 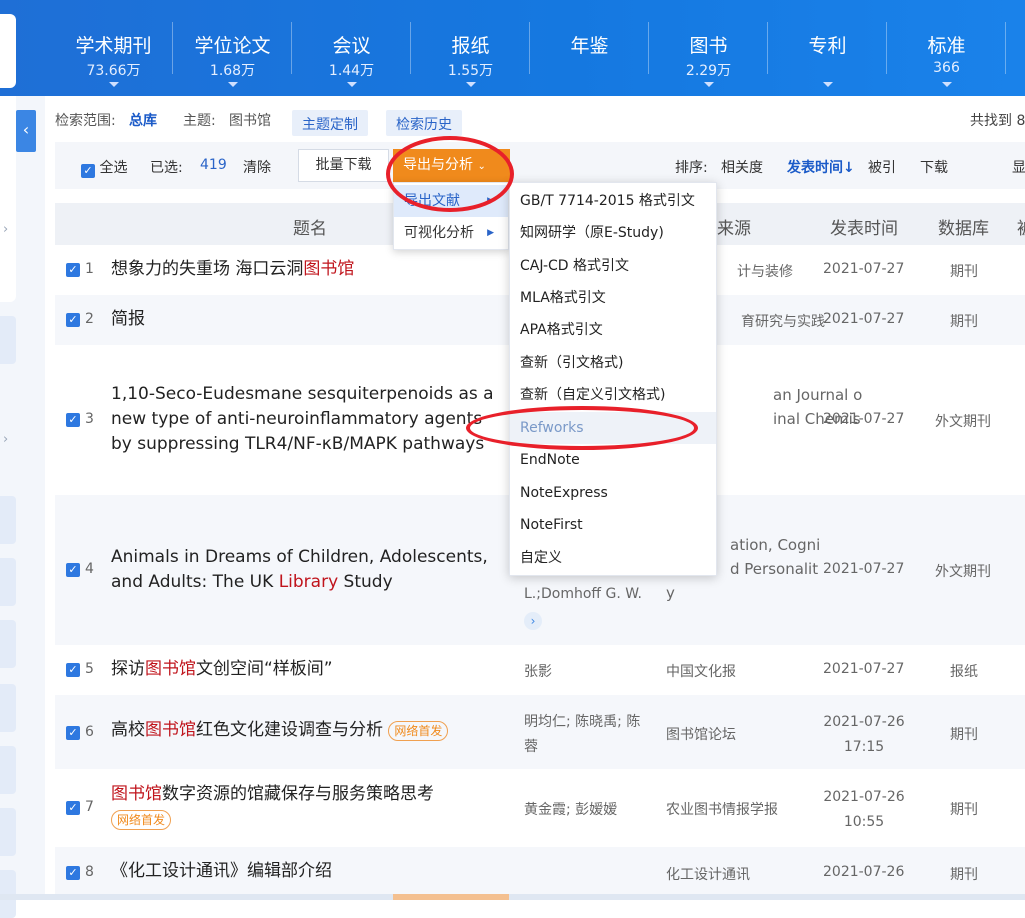 What do you see at coordinates (531, 747) in the screenshot?
I see `author-line: 蓉` at bounding box center [531, 747].